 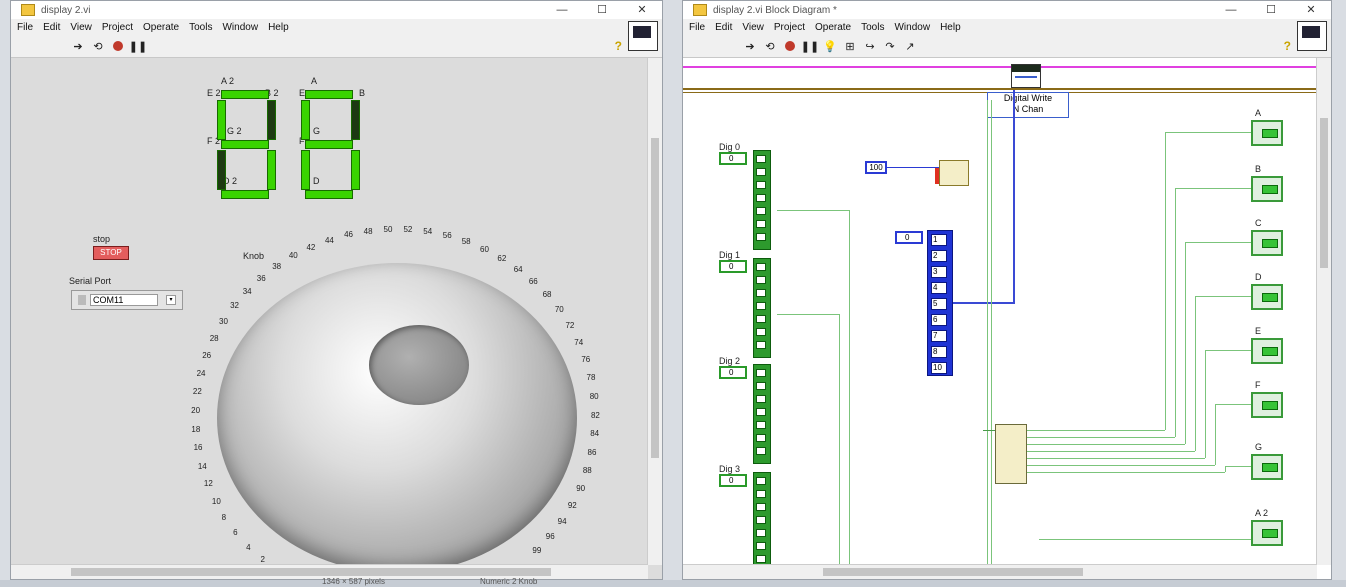 What do you see at coordinates (939, 288) in the screenshot?
I see `array-element: 4` at bounding box center [939, 288].